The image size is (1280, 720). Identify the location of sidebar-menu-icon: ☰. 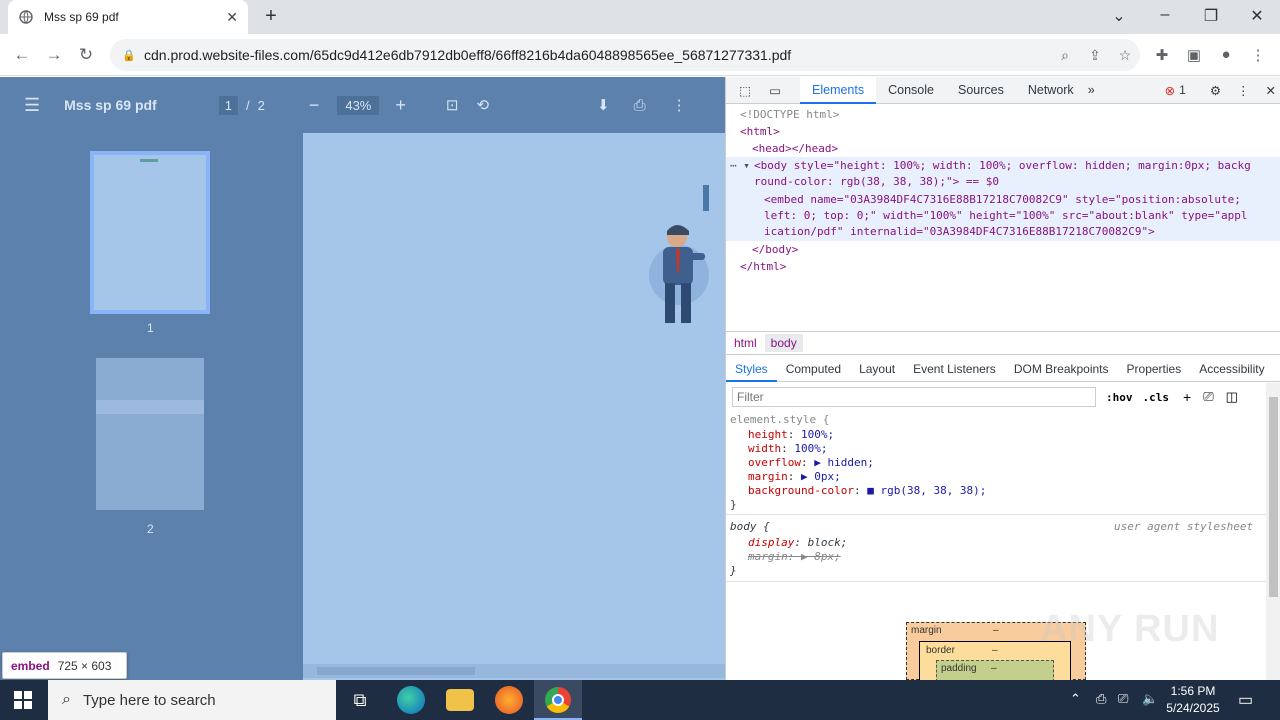
(32, 105).